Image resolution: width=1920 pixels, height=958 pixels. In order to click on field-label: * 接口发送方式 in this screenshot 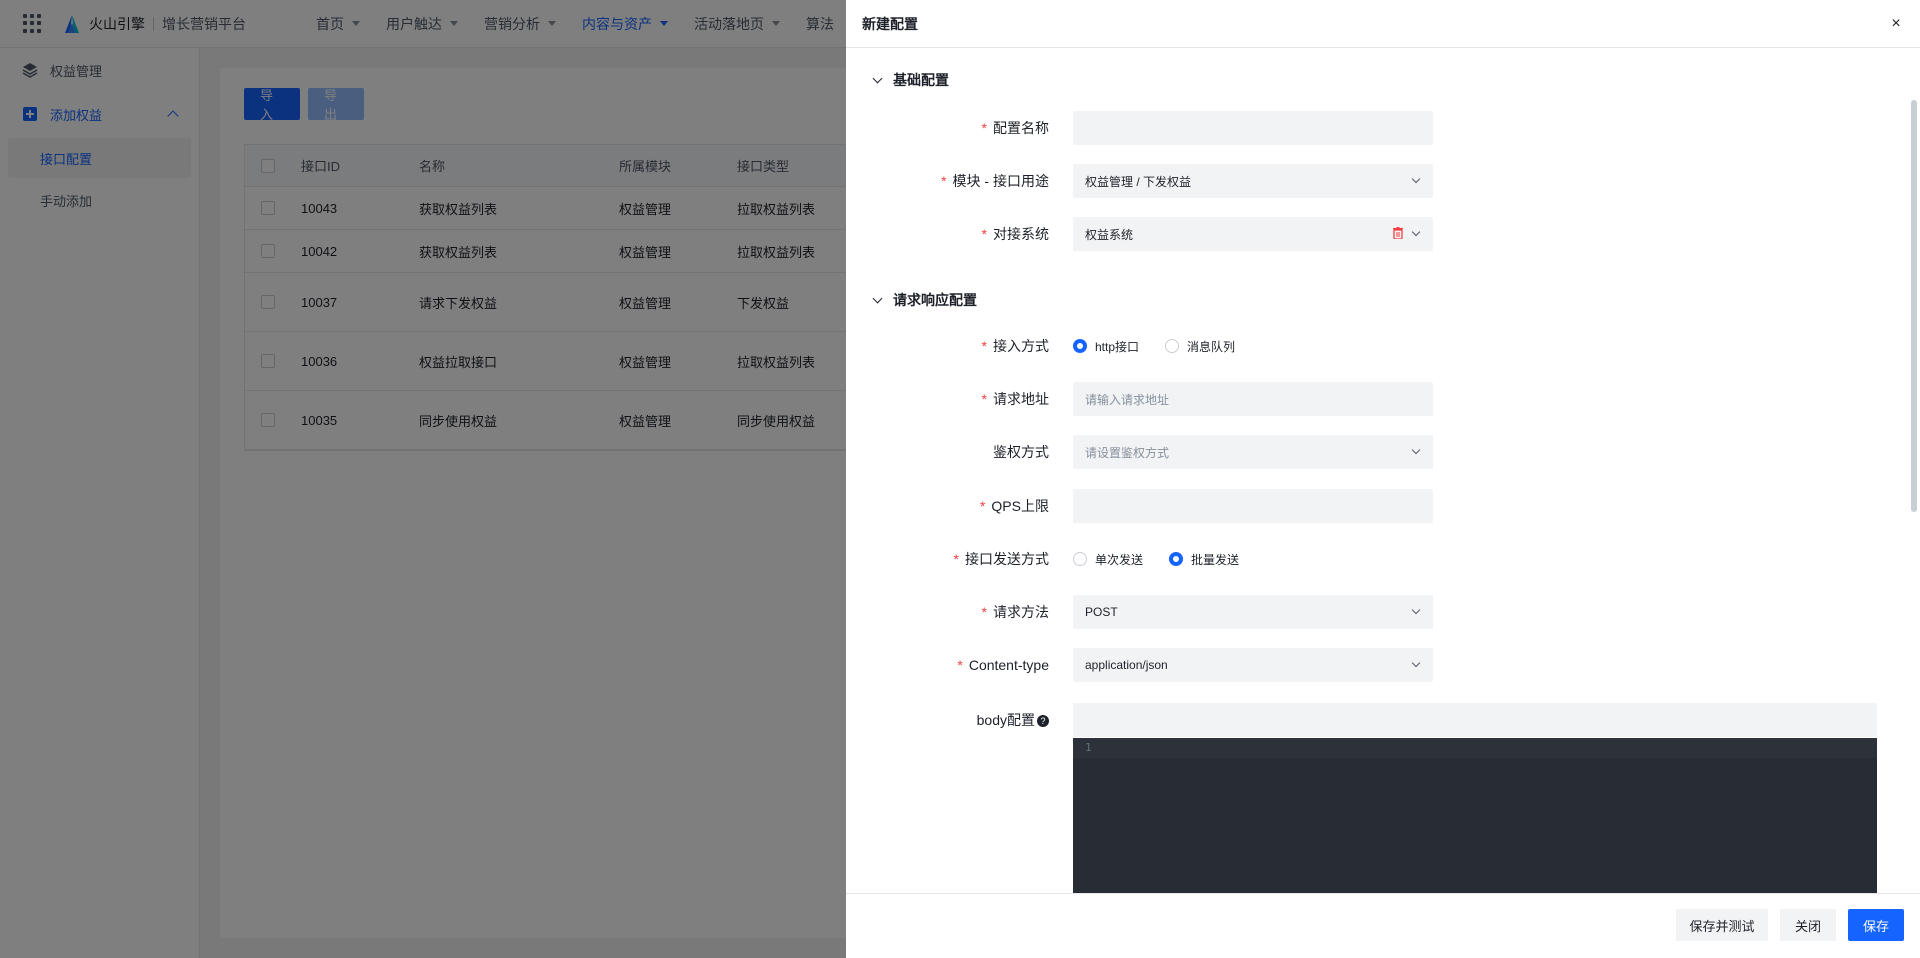, I will do `click(1001, 559)`.